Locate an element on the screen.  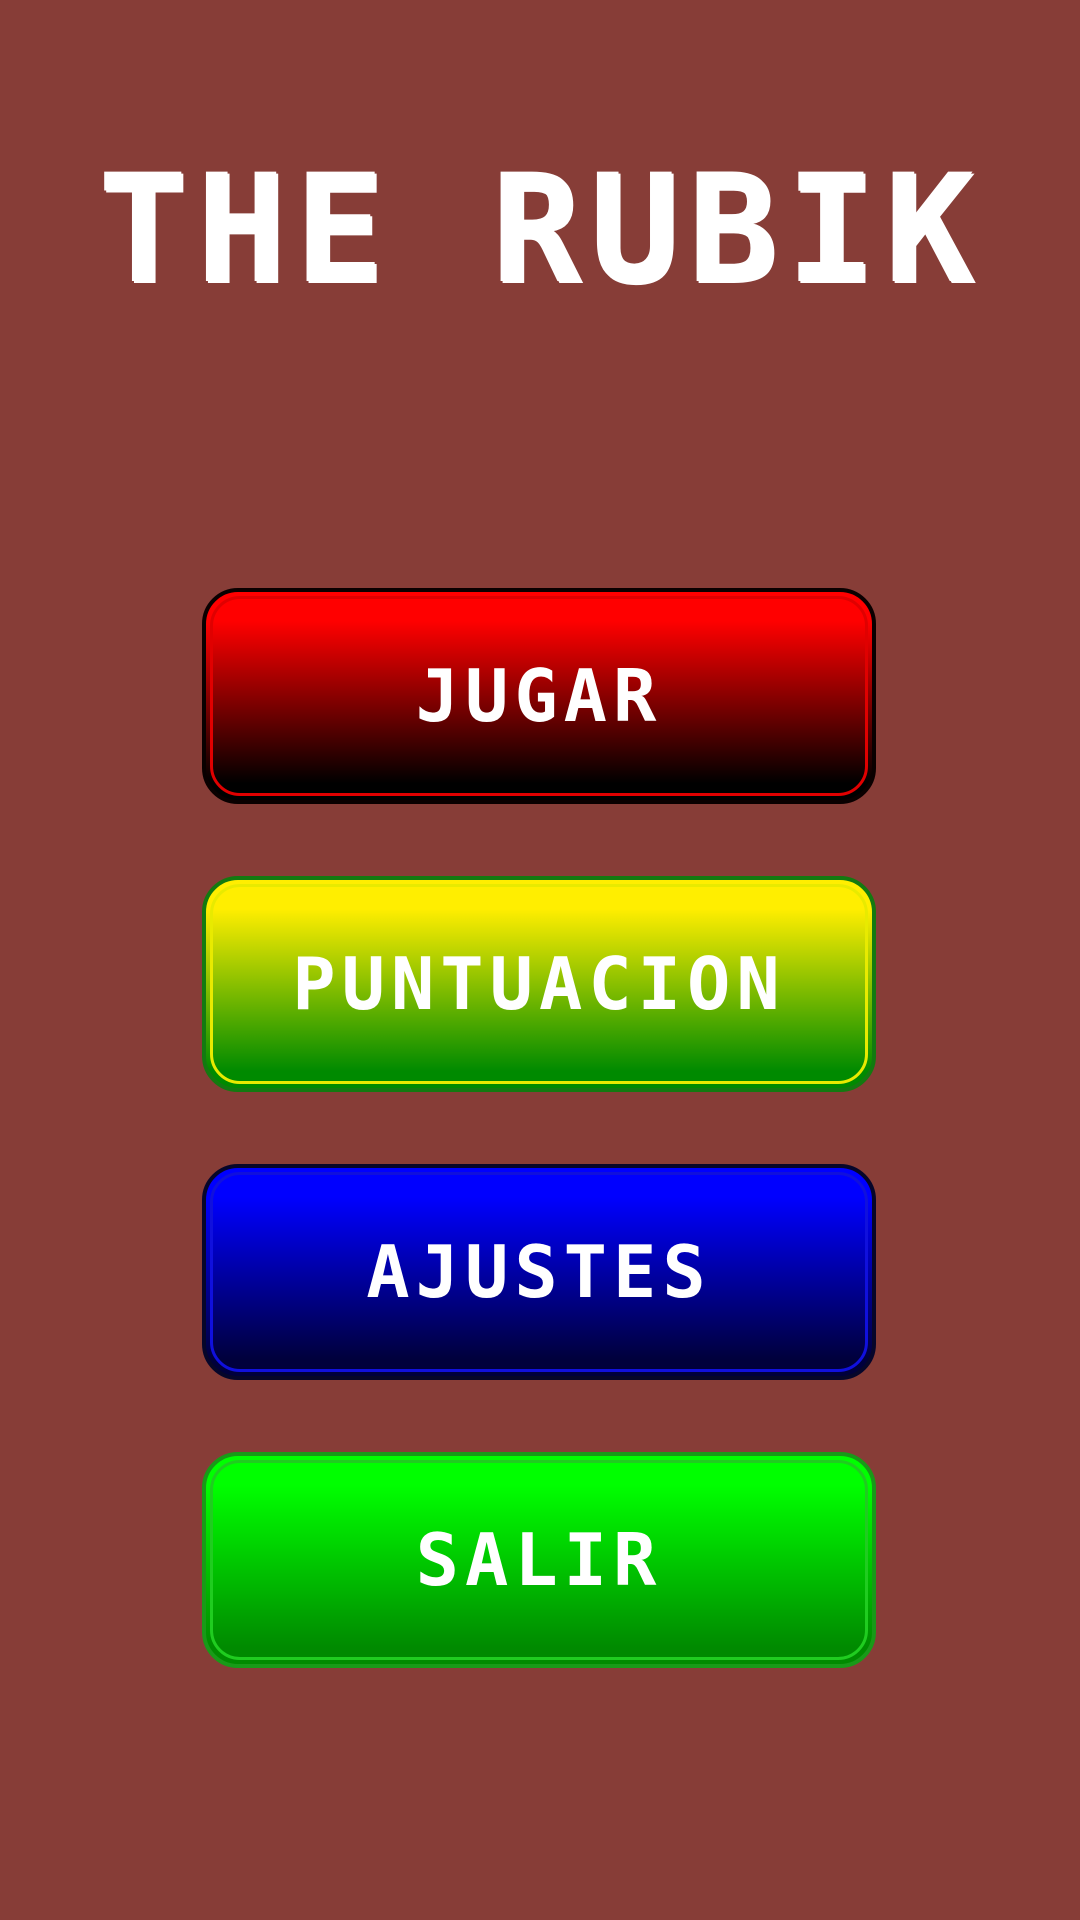
score-button: PUNTUACION is located at coordinates (539, 984).